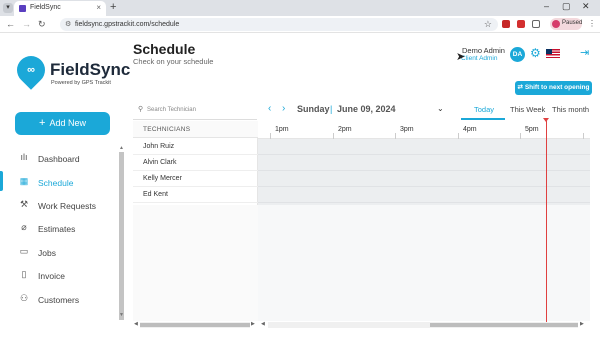 The image size is (600, 338). I want to click on technician-name: John Ruiz, so click(159, 146).